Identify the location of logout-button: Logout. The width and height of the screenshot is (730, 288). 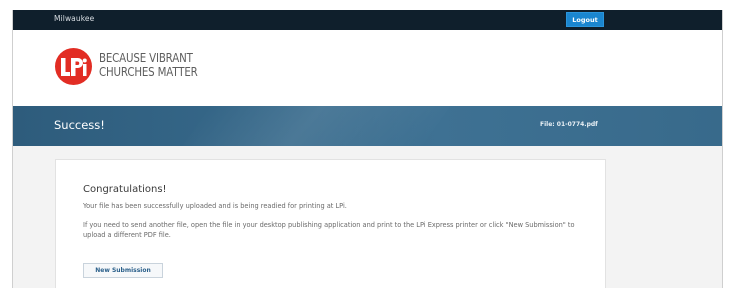
(585, 19).